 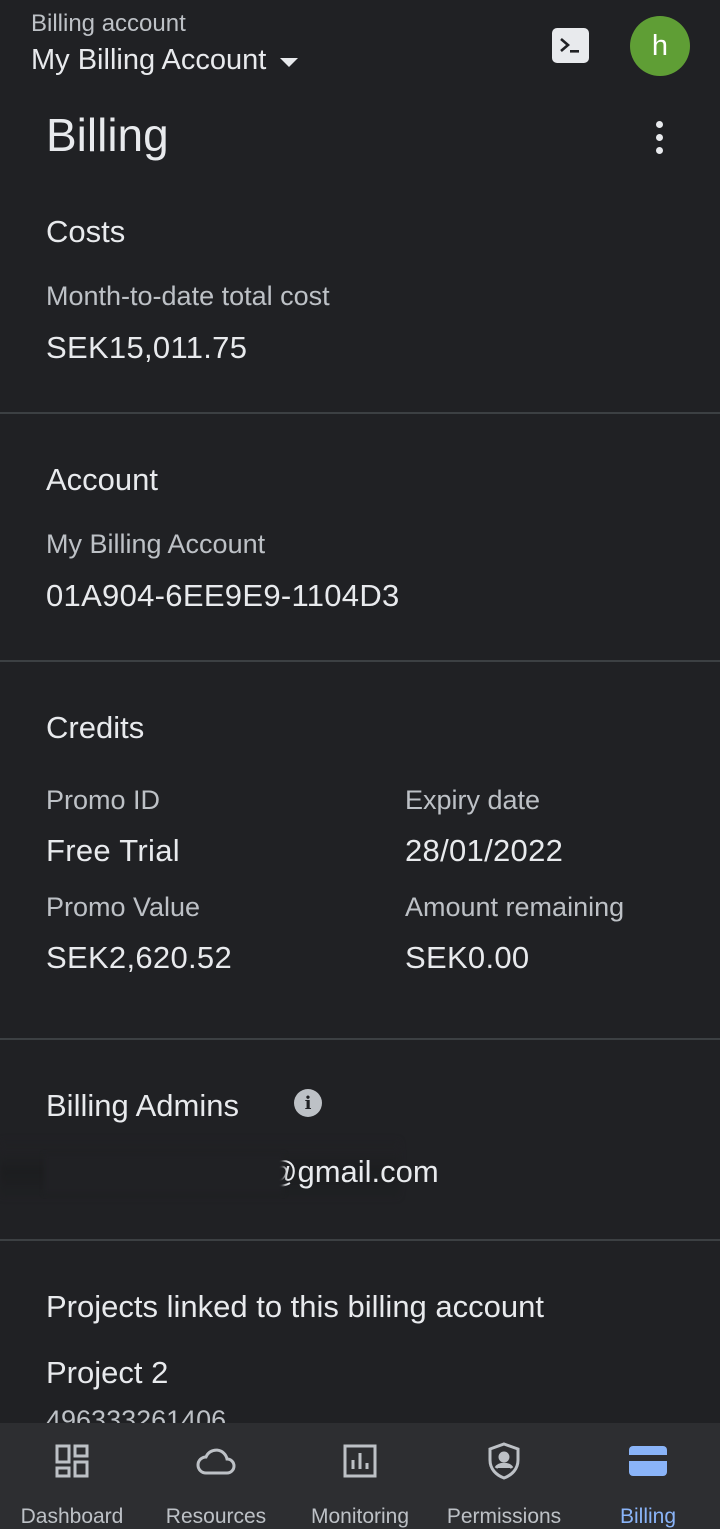 I want to click on month-to-date-value: SEK15,011.75, so click(x=147, y=347).